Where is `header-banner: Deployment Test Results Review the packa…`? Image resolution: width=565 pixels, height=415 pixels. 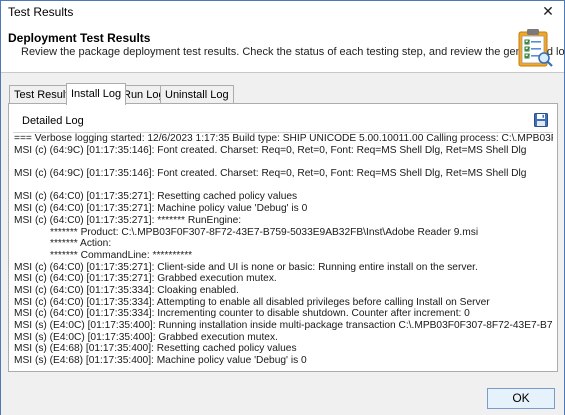
header-banner: Deployment Test Results Review the packa… is located at coordinates (283, 48).